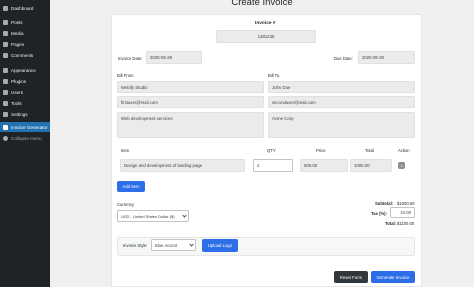 The height and width of the screenshot is (287, 474). What do you see at coordinates (25, 22) in the screenshot?
I see `sidebar-item-posts: Posts` at bounding box center [25, 22].